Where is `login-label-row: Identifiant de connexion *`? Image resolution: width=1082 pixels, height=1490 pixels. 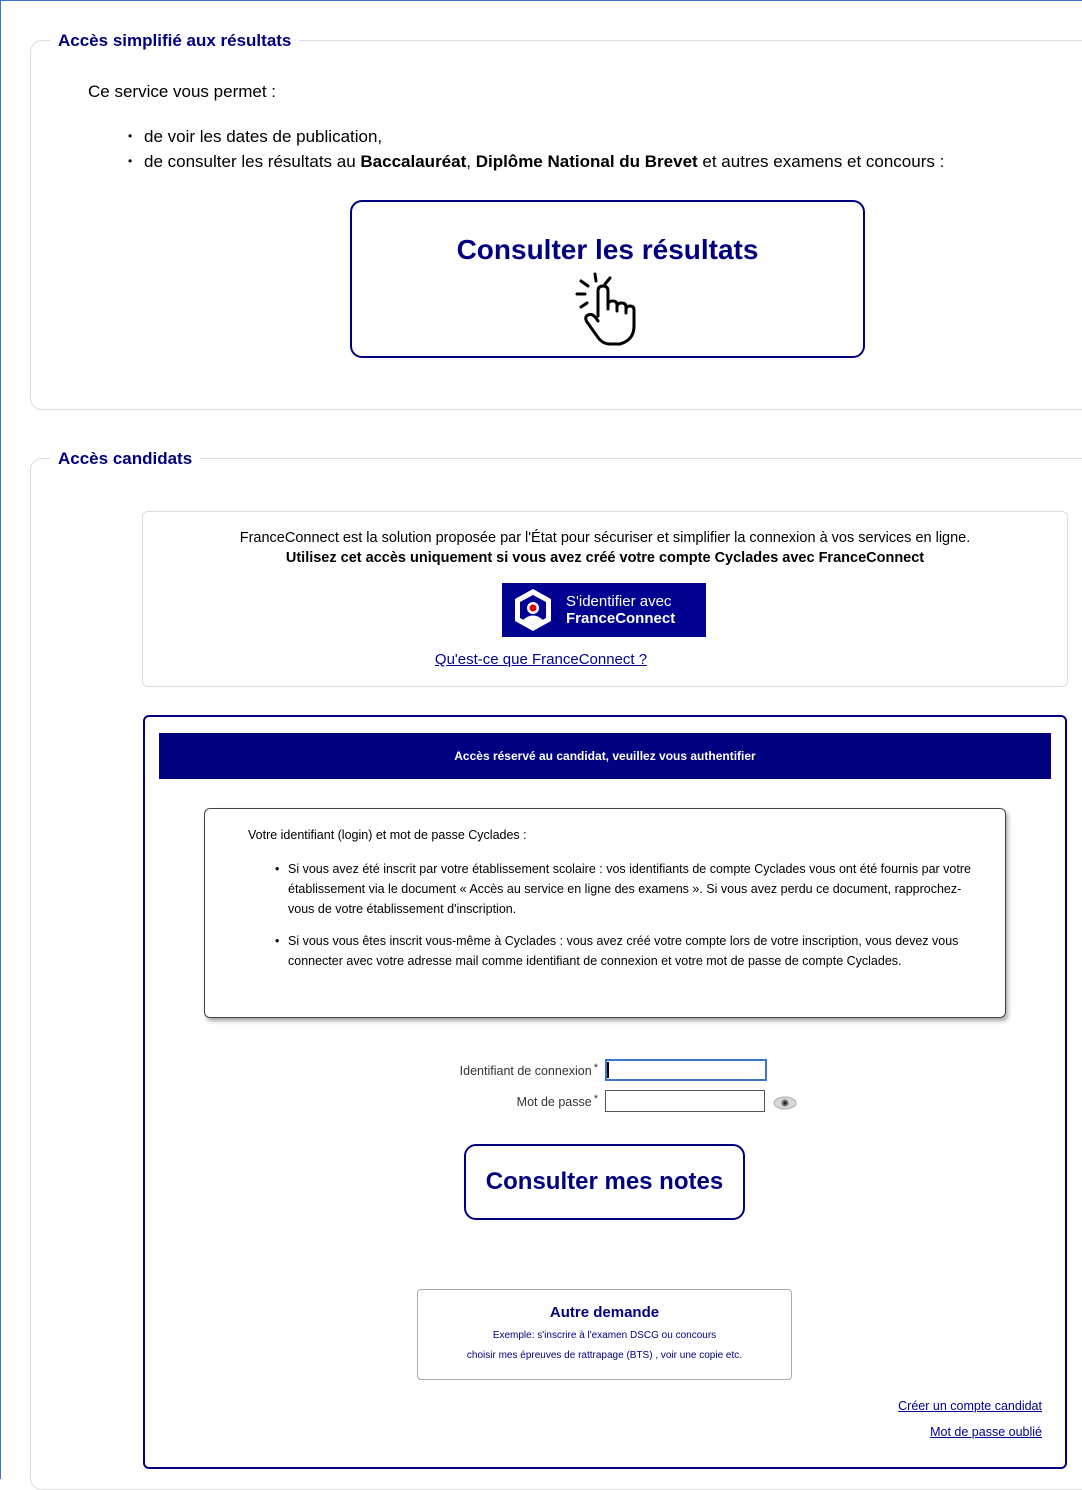
login-label-row: Identifiant de connexion * is located at coordinates (489, 1070).